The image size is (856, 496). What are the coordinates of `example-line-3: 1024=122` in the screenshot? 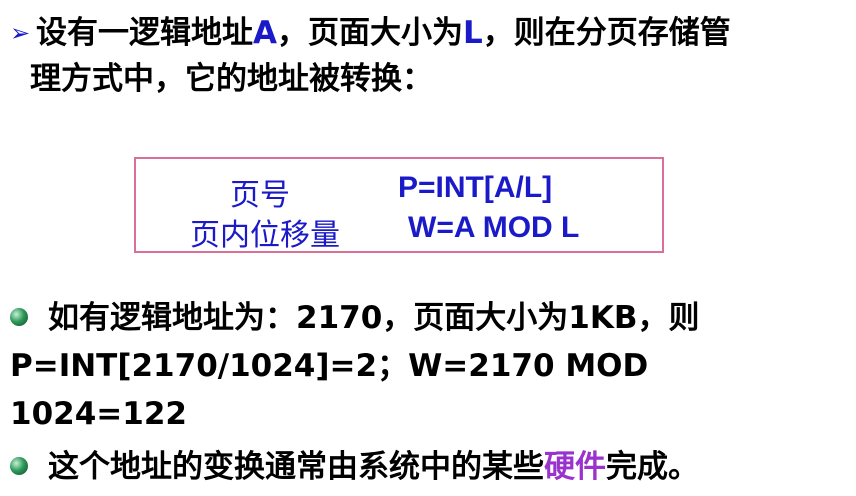 It's located at (98, 414).